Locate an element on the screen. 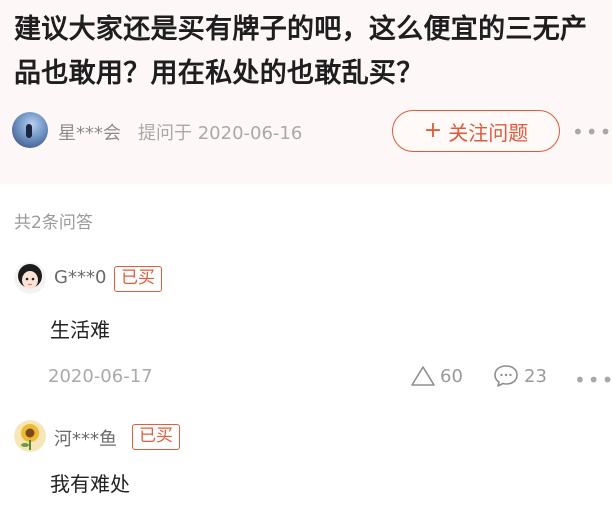  answer-text: 生活难 is located at coordinates (80, 330).